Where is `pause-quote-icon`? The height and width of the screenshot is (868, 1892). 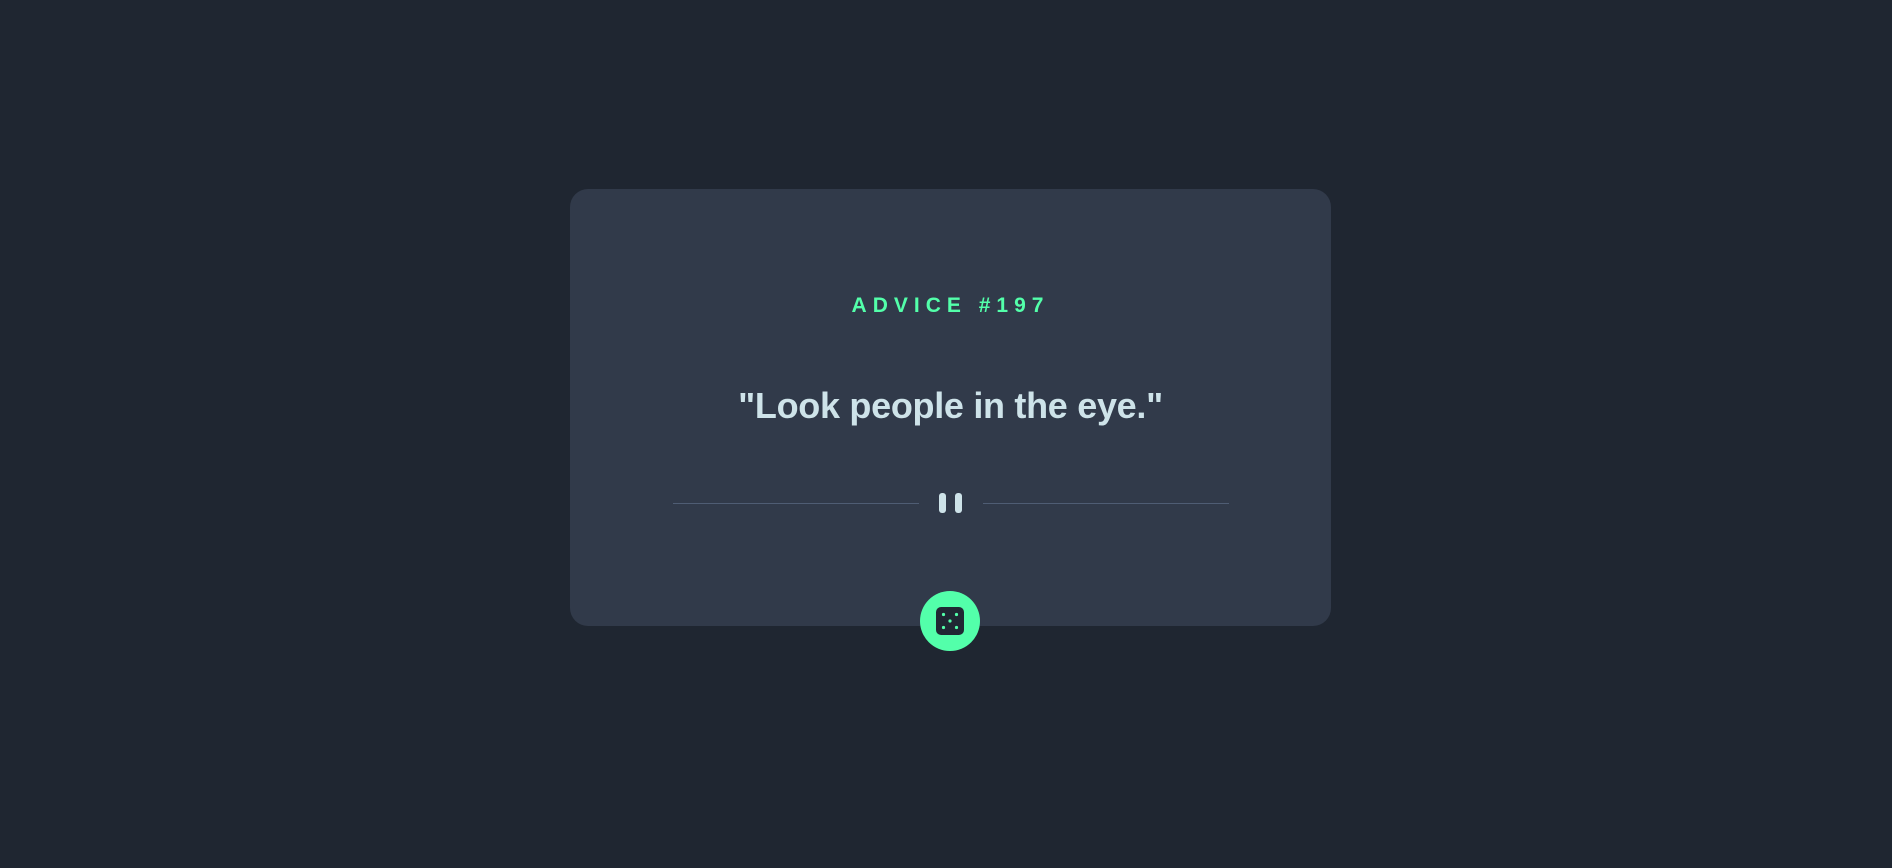 pause-quote-icon is located at coordinates (950, 503).